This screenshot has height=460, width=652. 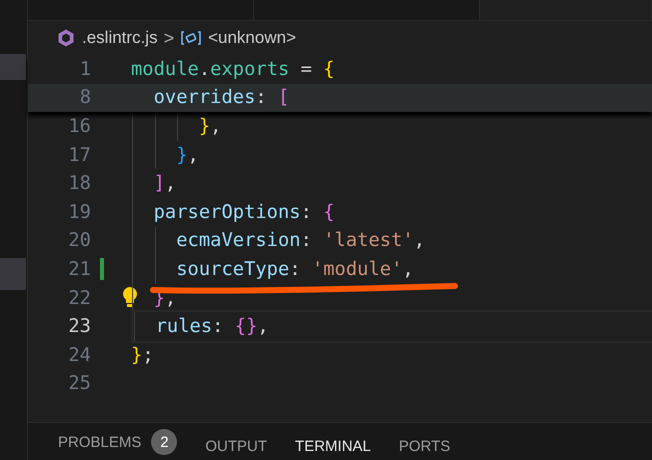 I want to click on code-line: rules: {},, so click(x=211, y=327).